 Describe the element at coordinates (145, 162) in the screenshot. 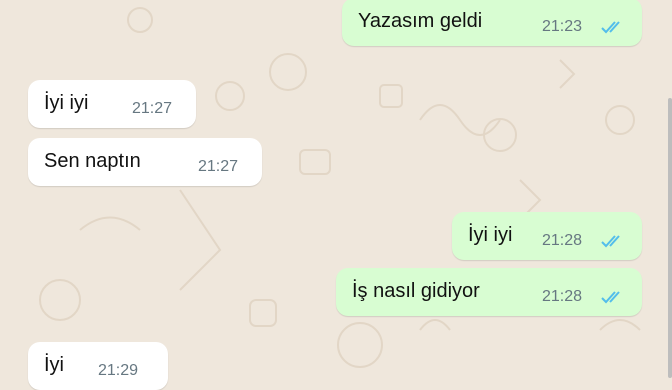

I see `message-bubble-incoming: Sen naptın 21:27` at that location.